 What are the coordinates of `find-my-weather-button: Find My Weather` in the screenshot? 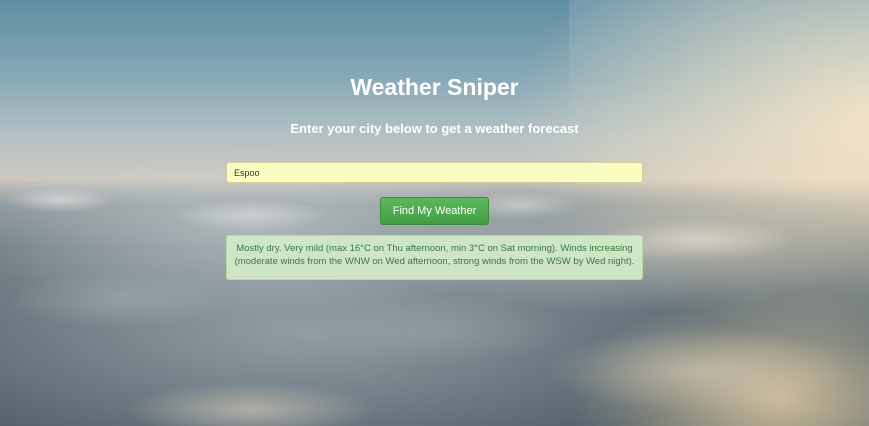 It's located at (434, 211).